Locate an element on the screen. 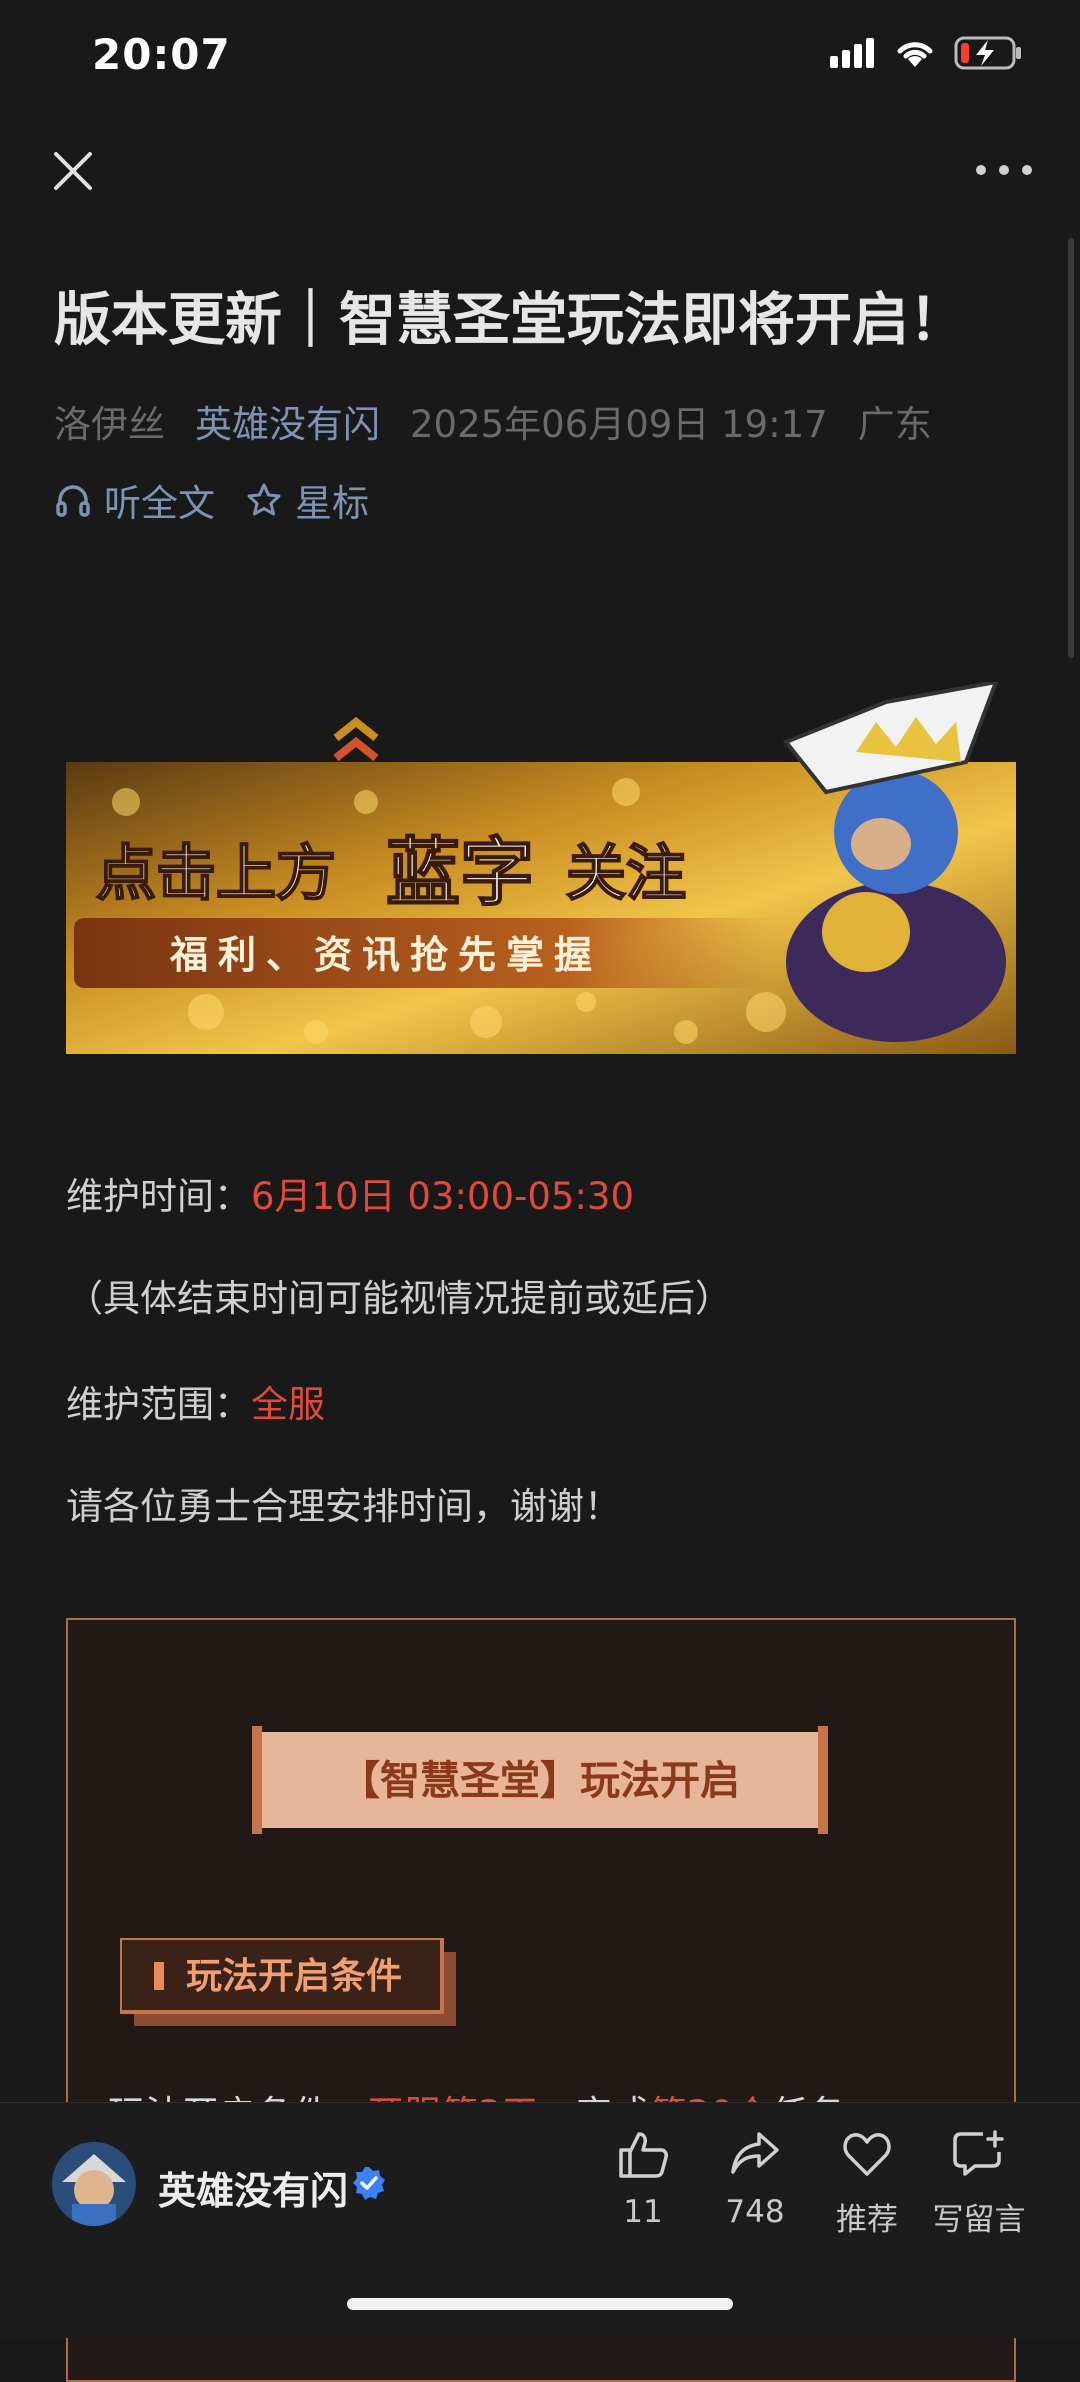 This screenshot has width=1080, height=2382. maintenance-scope-line: 维护范围：全服 is located at coordinates (195, 1401).